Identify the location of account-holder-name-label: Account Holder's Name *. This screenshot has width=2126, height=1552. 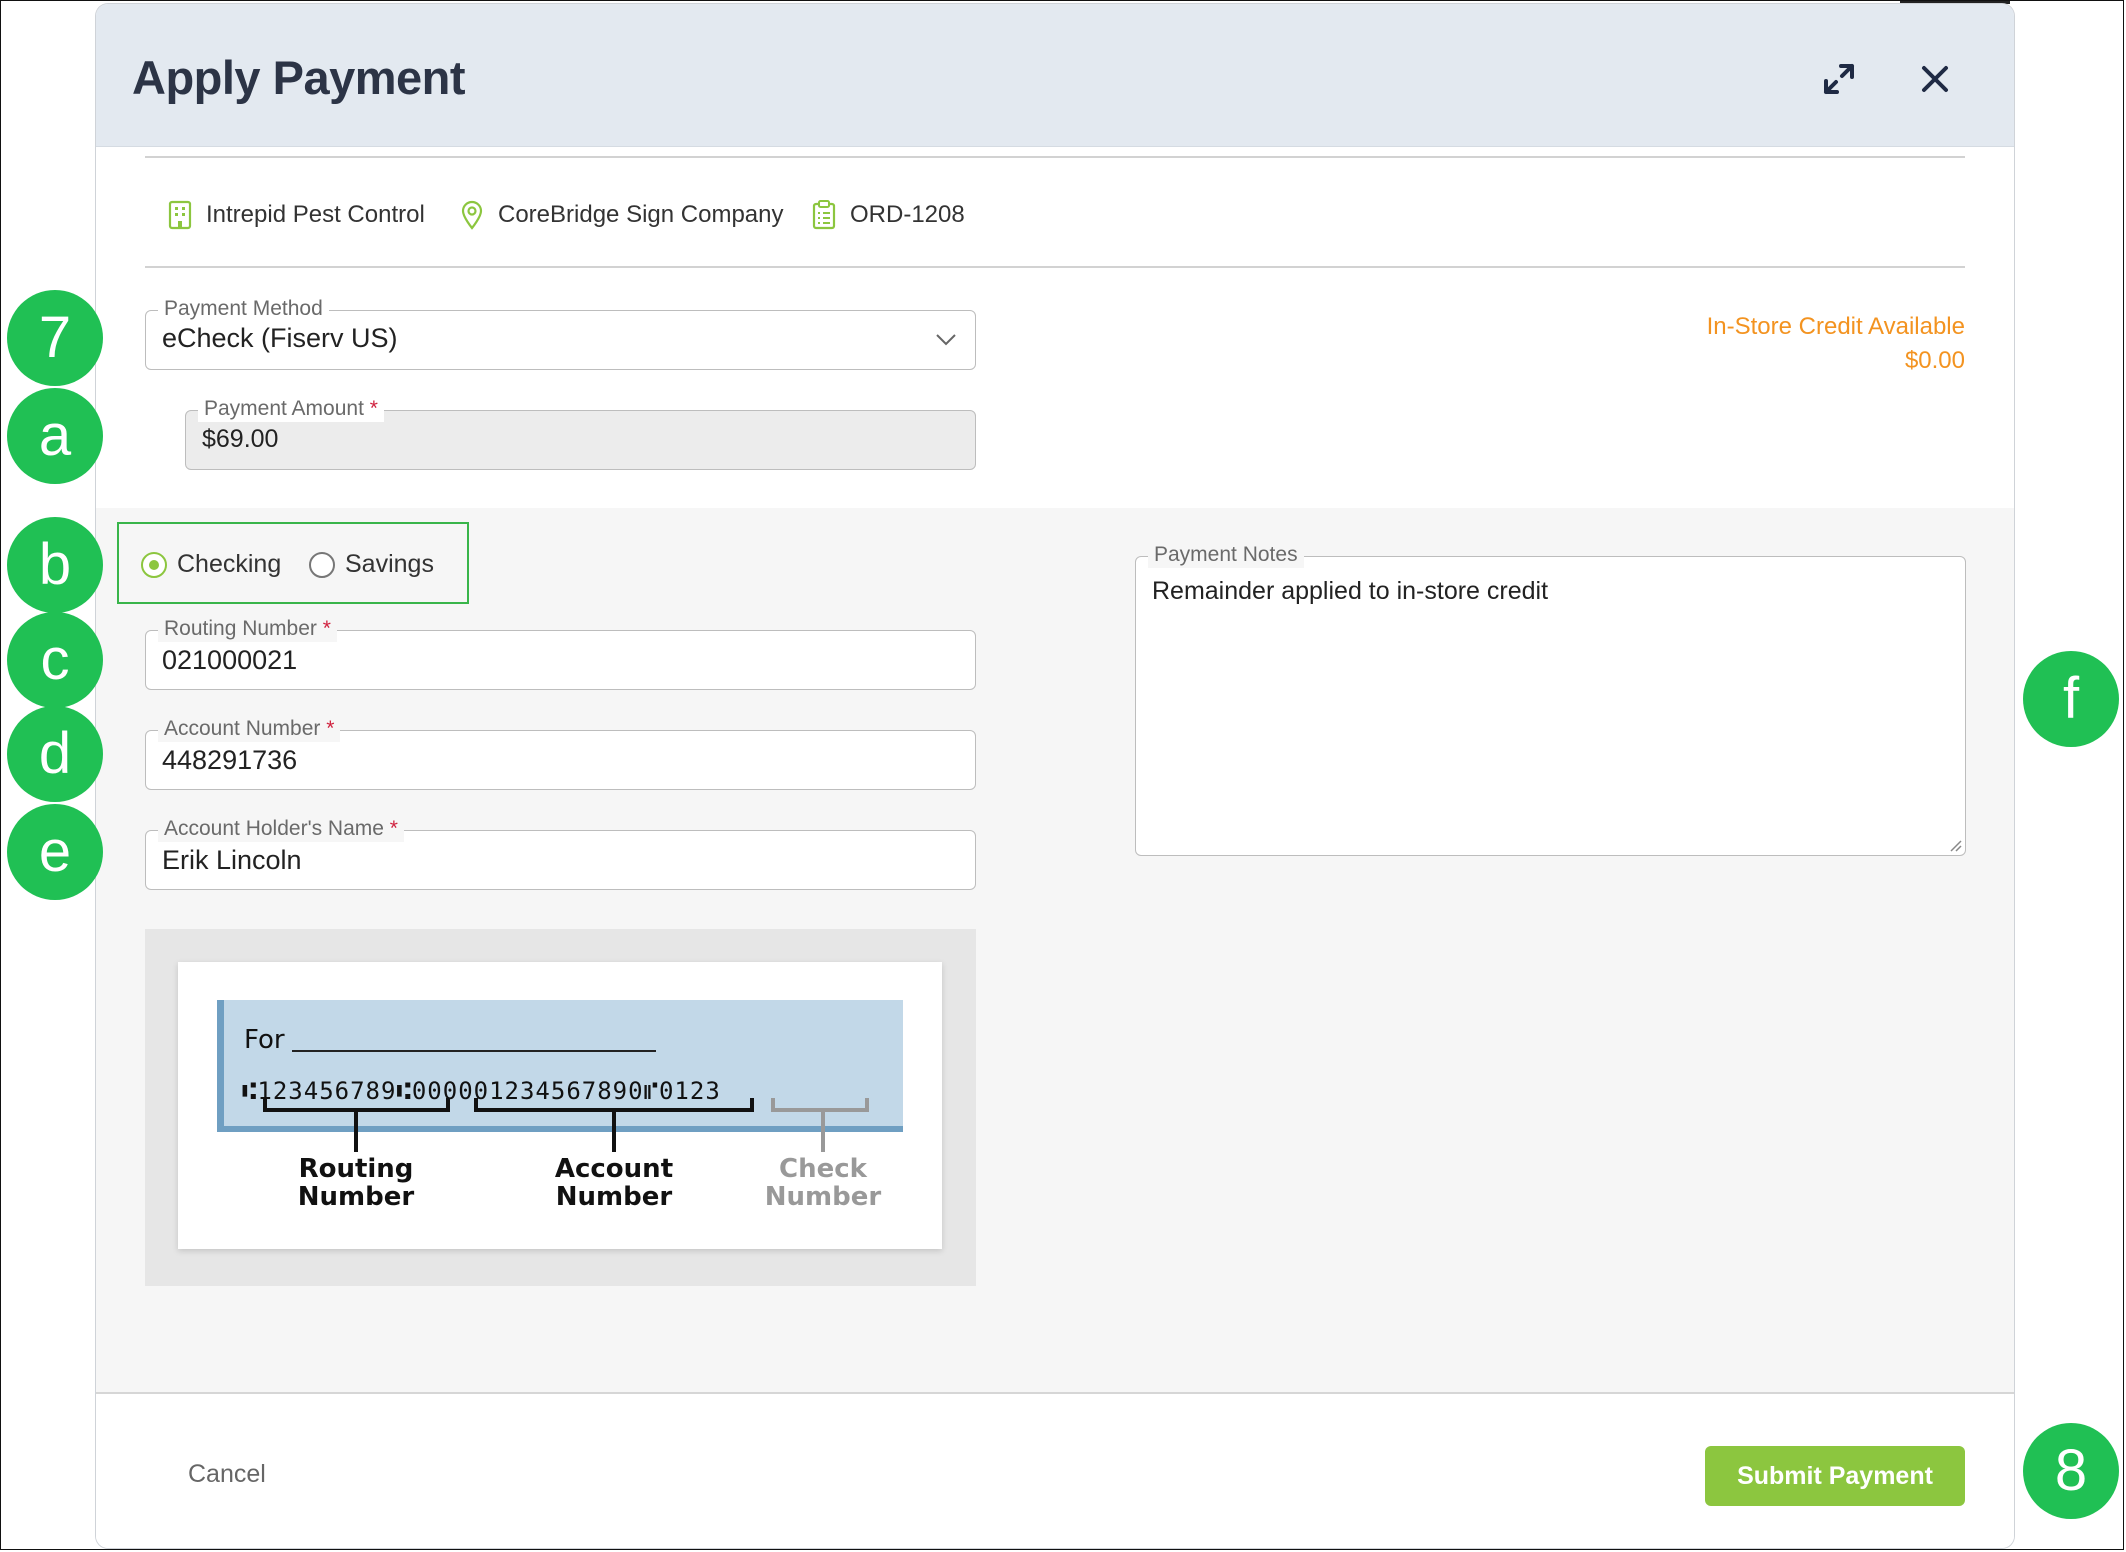
(281, 829).